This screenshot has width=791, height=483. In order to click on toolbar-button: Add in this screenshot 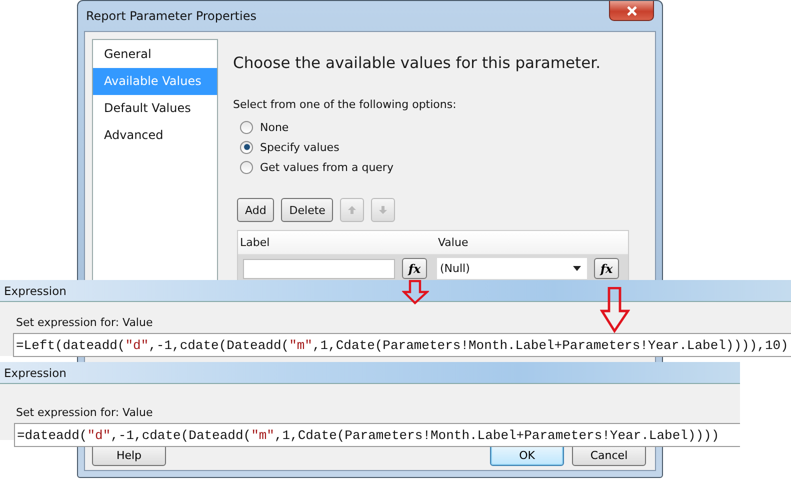, I will do `click(255, 210)`.